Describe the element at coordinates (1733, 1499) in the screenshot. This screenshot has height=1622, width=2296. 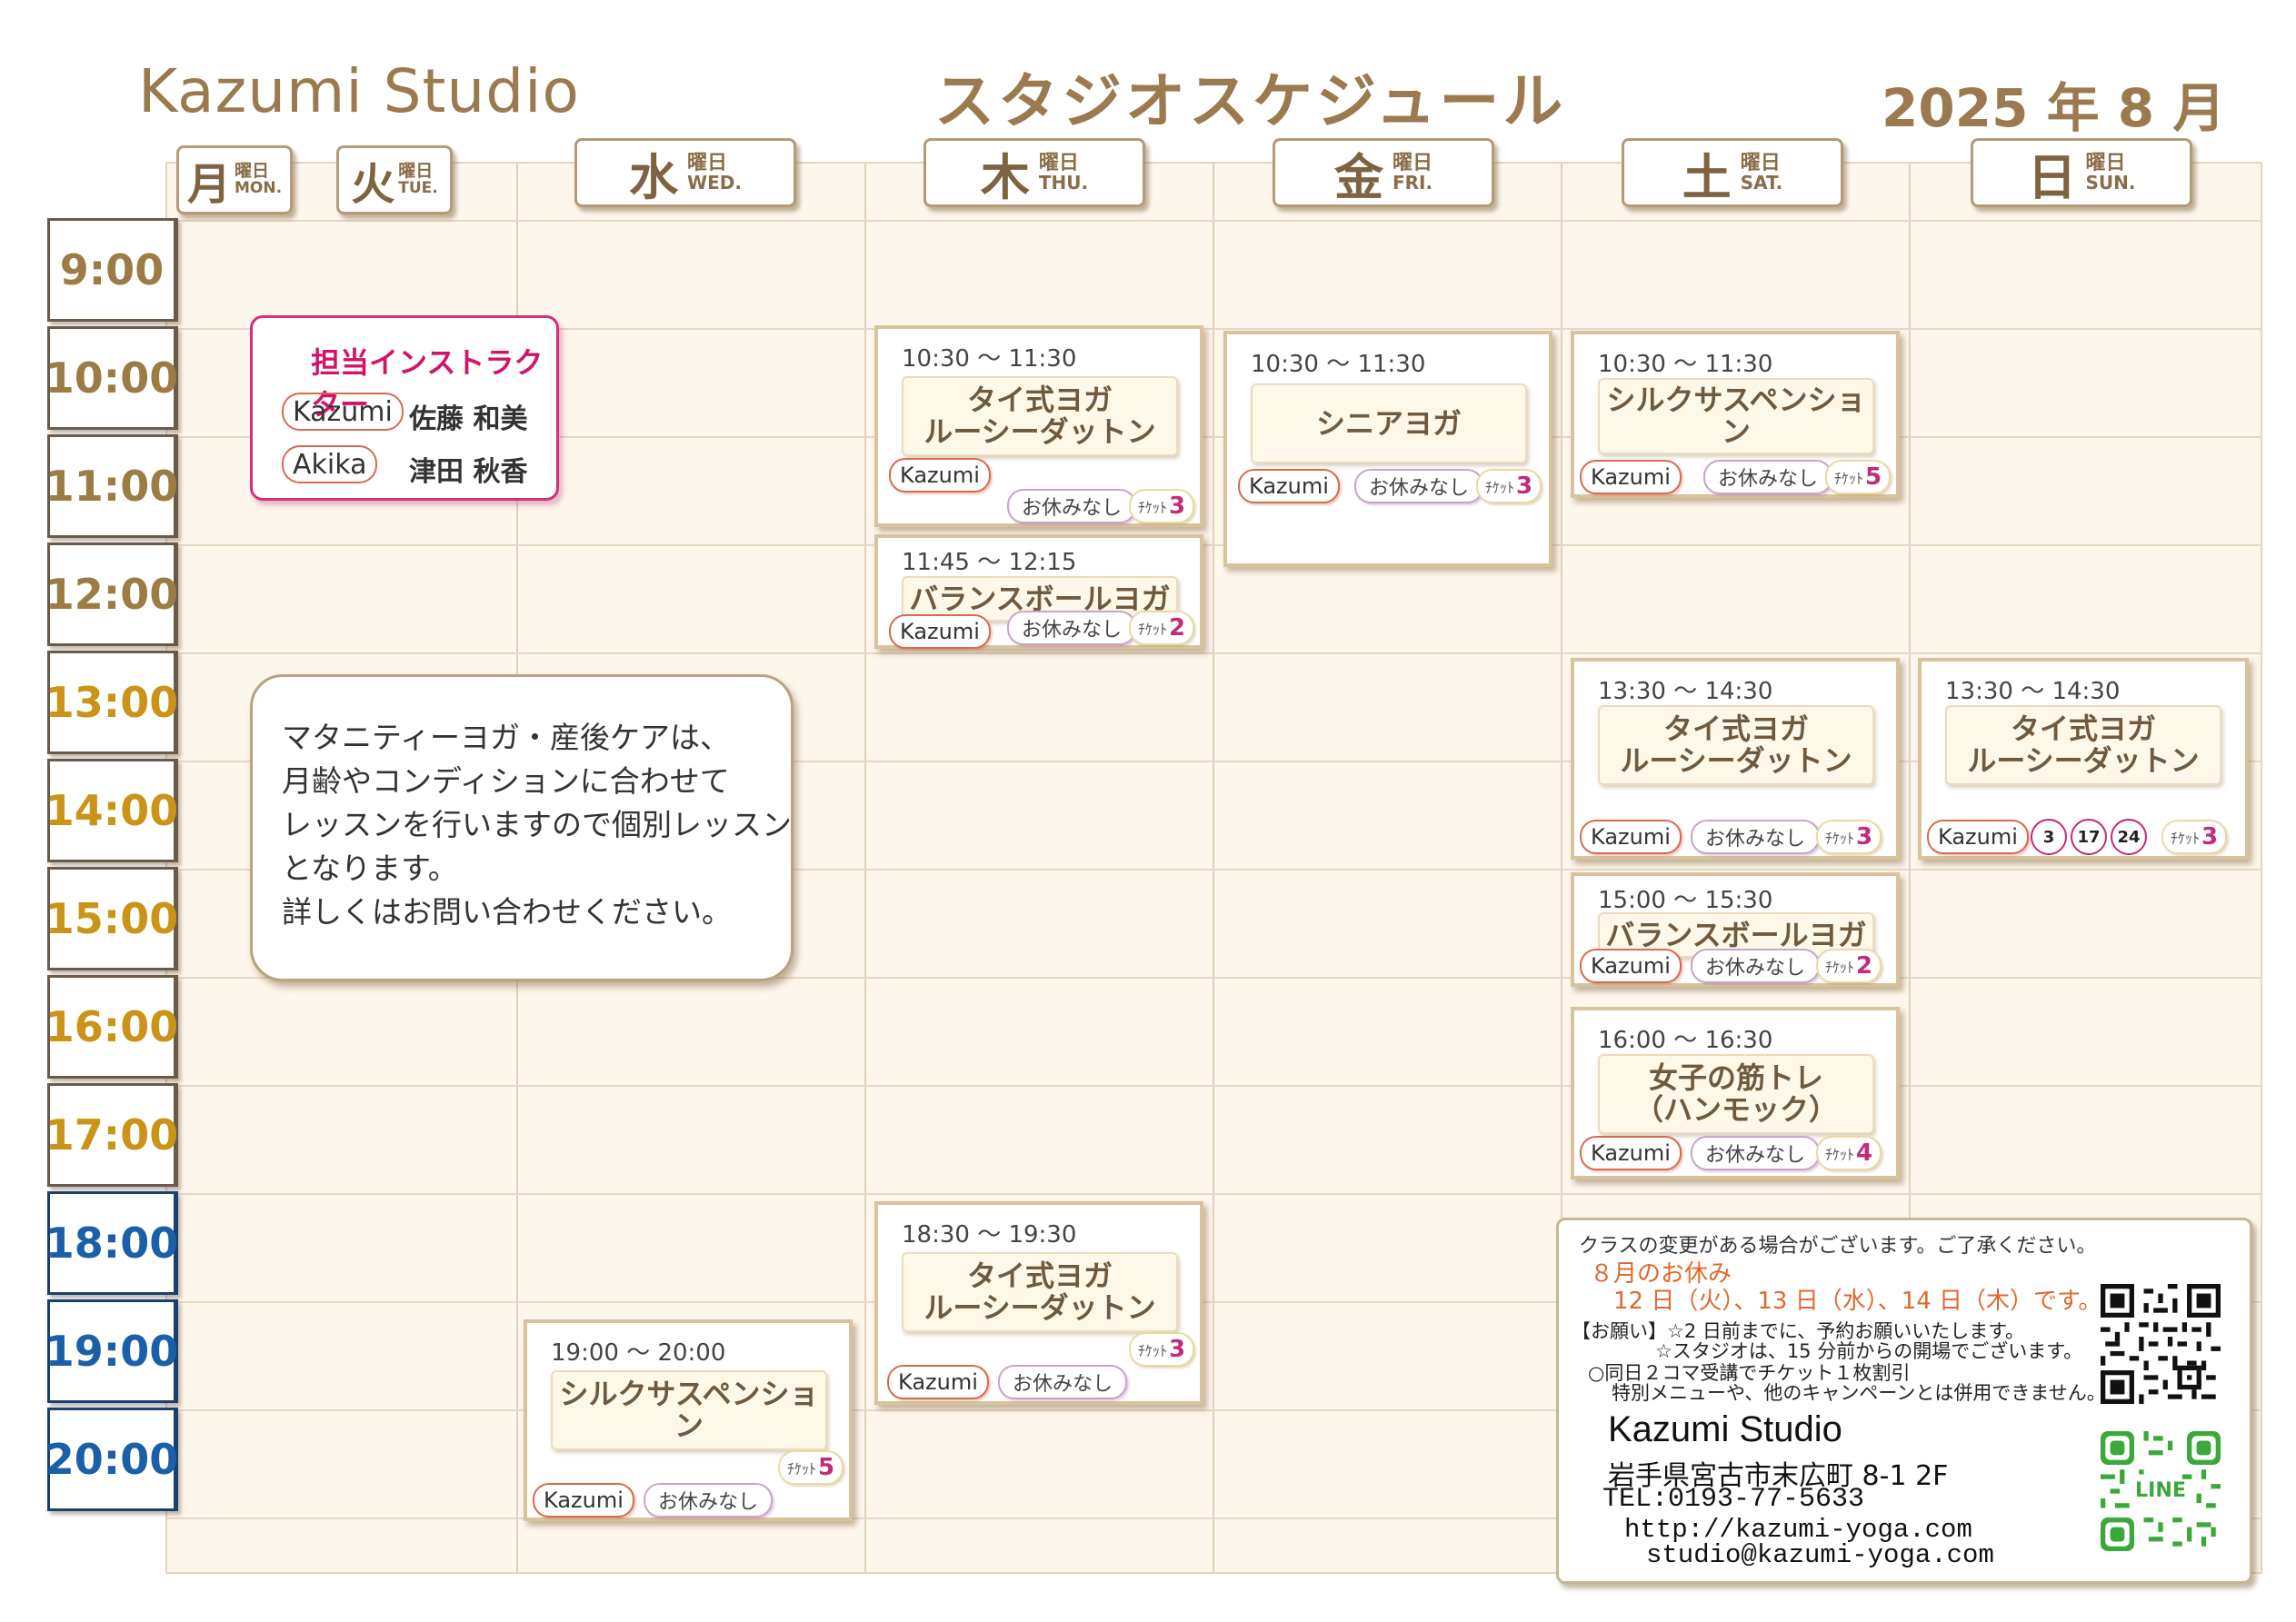
I see `studio-phone: TEL:0193-77-5633` at that location.